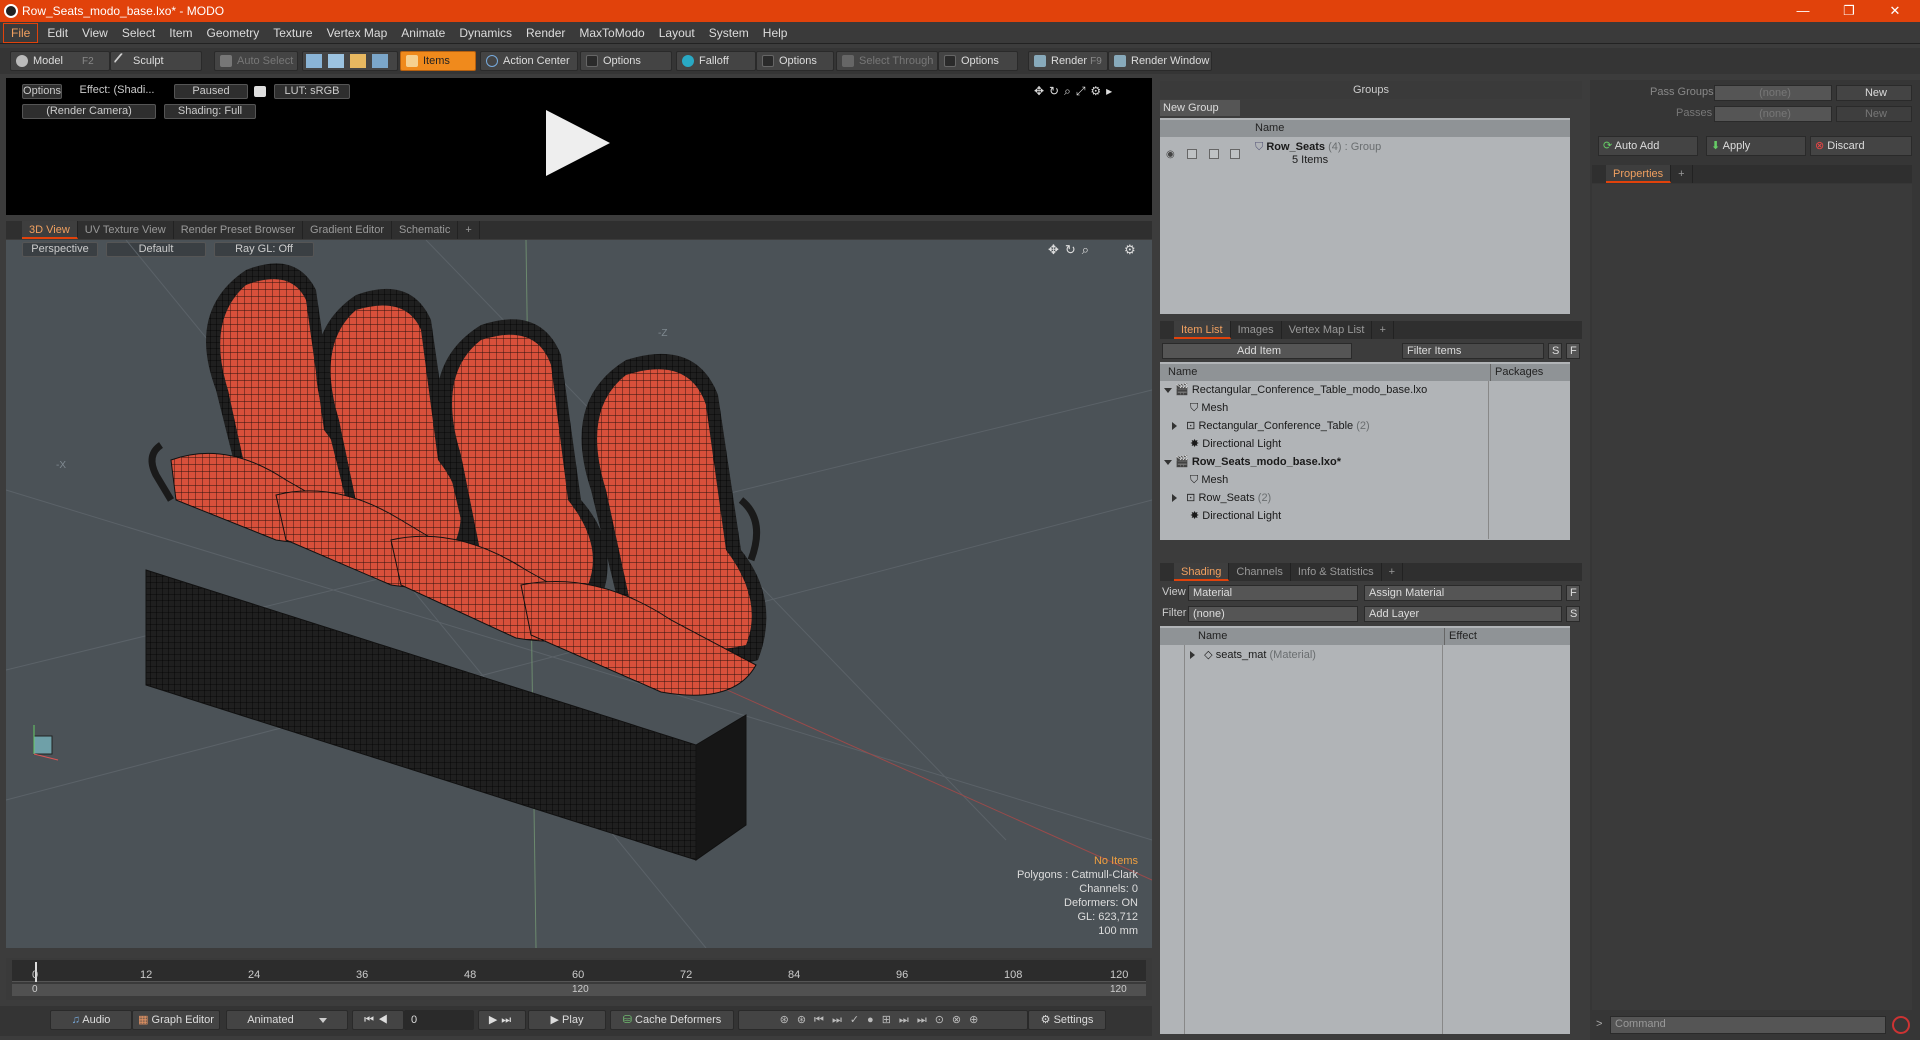  What do you see at coordinates (1336, 572) in the screenshot?
I see `tab-info-statistics: Info & Statistics` at bounding box center [1336, 572].